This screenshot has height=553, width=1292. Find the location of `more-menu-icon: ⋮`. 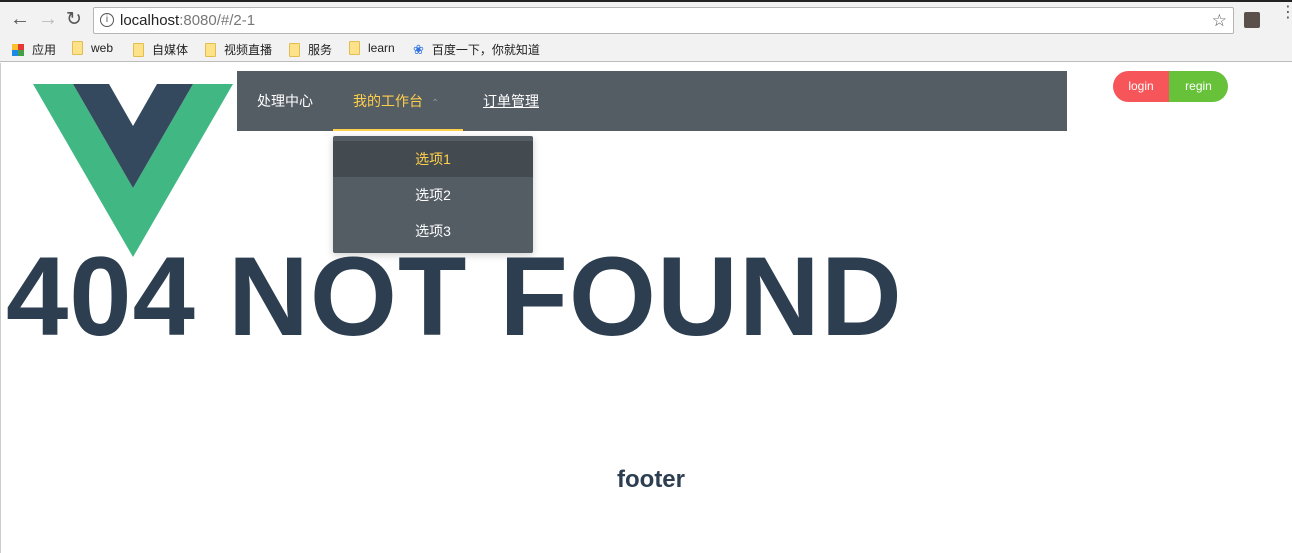

more-menu-icon: ⋮ is located at coordinates (1286, 13).